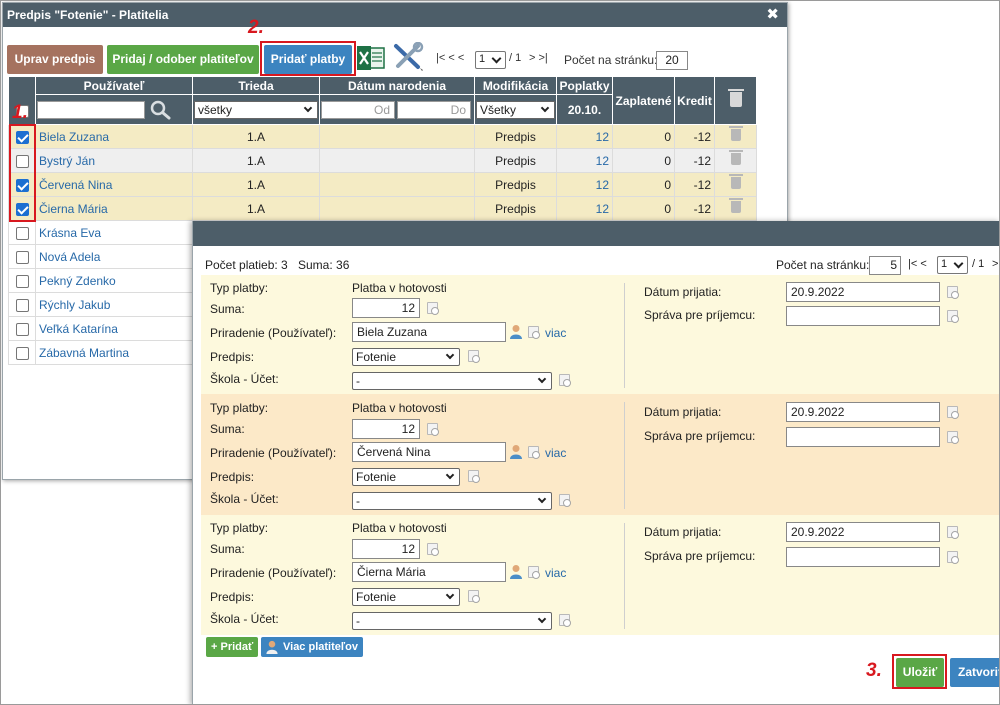 The width and height of the screenshot is (1000, 705). I want to click on per-page-input: 20, so click(672, 60).